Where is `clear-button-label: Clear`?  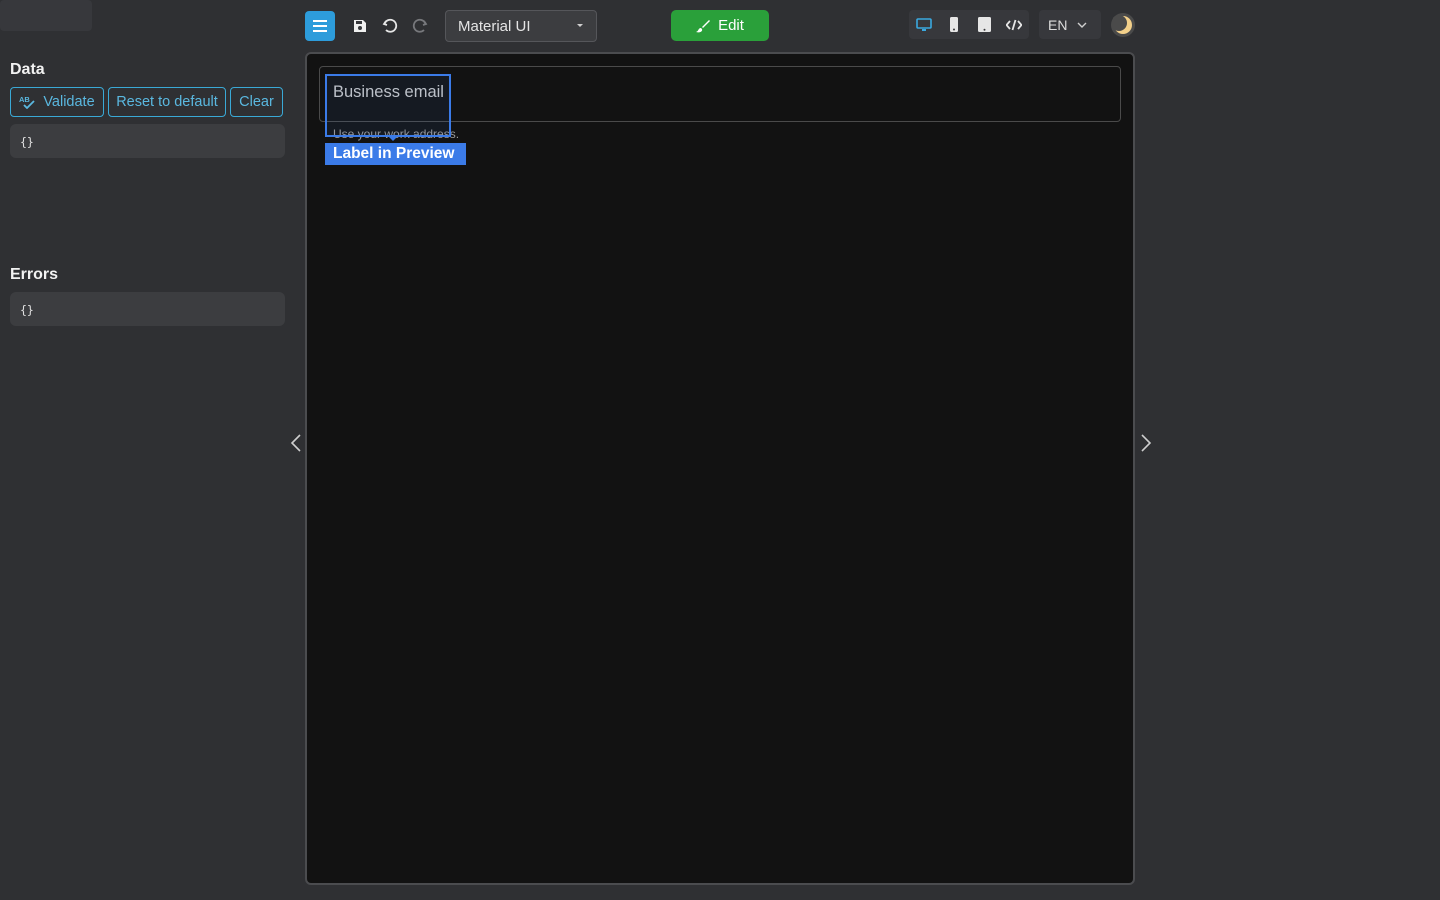
clear-button-label: Clear is located at coordinates (256, 102).